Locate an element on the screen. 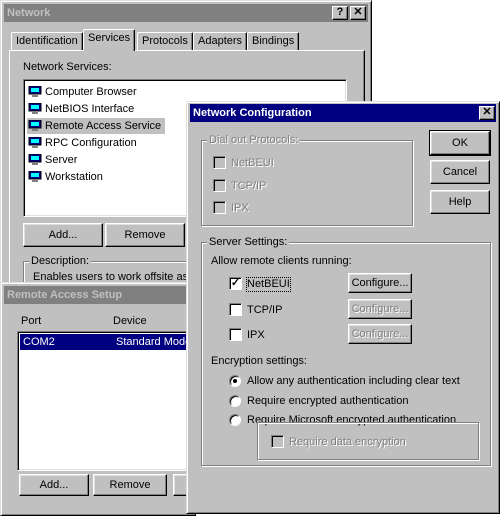 The image size is (500, 516). server-ipx-checkbox is located at coordinates (235, 334).